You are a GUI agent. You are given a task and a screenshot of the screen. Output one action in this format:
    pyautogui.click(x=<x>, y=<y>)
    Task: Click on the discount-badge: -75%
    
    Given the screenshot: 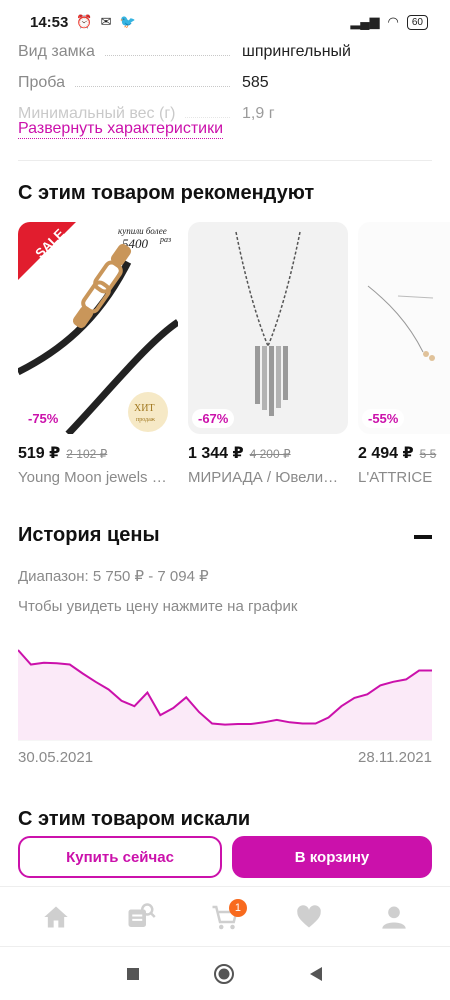 What is the action you would take?
    pyautogui.click(x=43, y=418)
    